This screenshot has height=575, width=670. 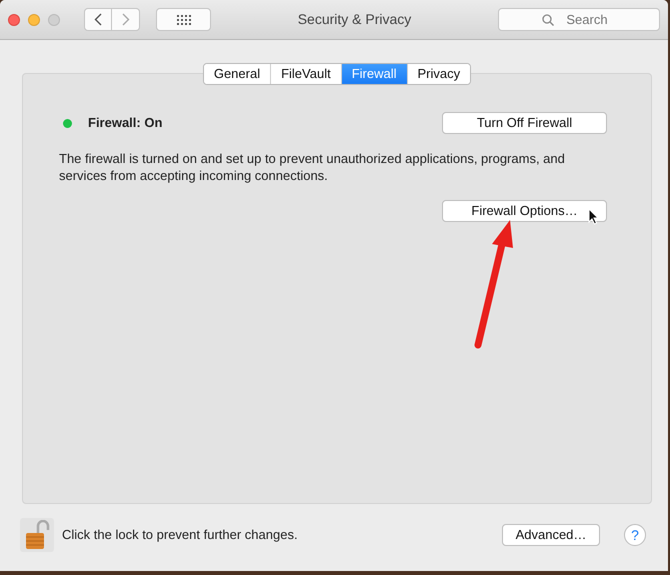 I want to click on firewall-status: Firewall: On, so click(x=125, y=123).